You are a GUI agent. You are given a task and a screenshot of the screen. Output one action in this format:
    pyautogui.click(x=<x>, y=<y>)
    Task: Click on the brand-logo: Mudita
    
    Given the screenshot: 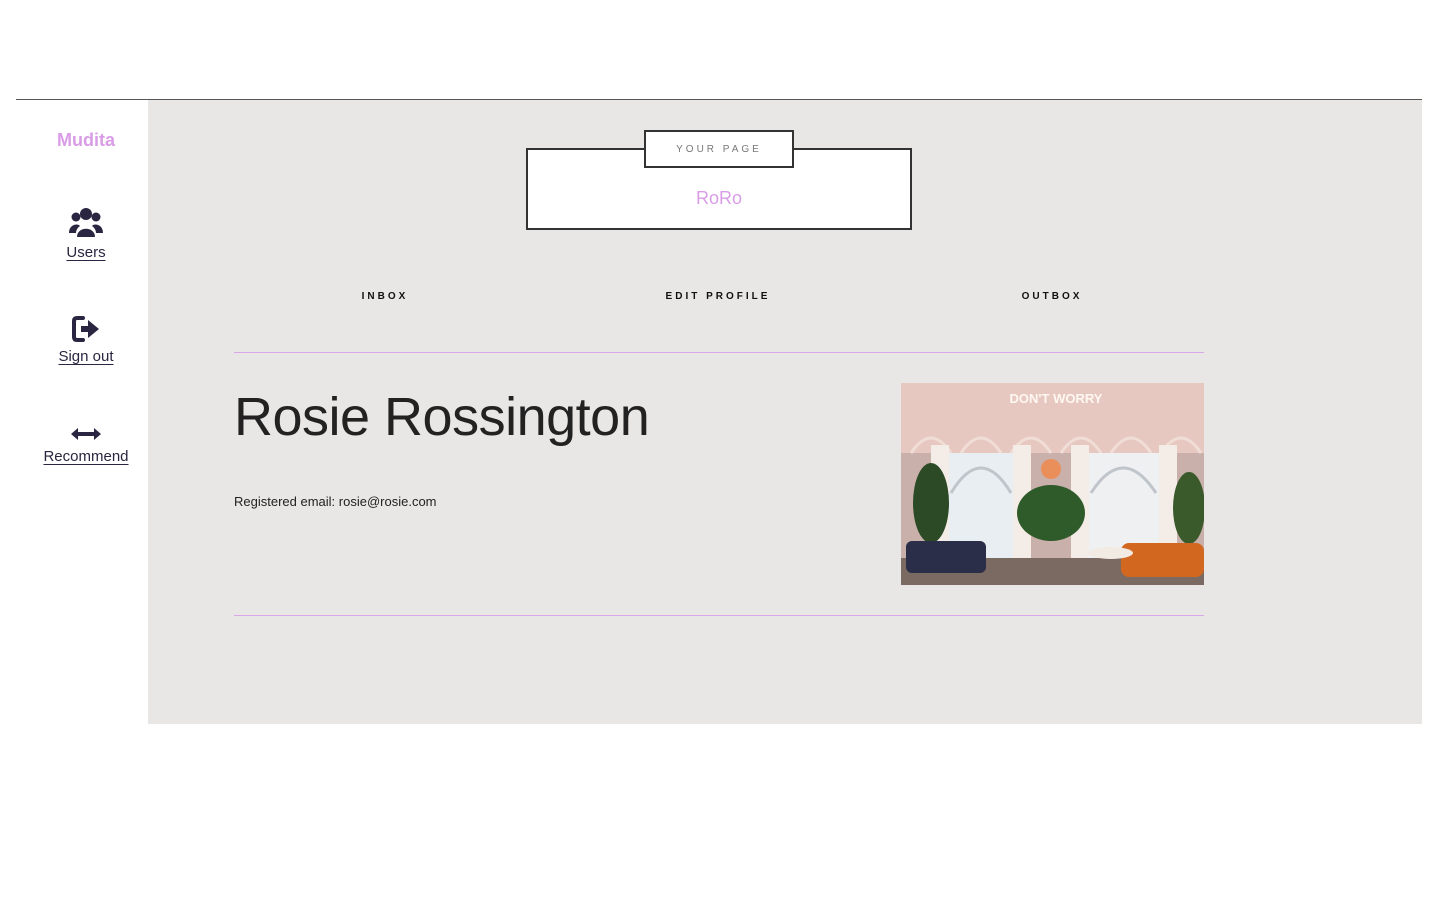 What is the action you would take?
    pyautogui.click(x=86, y=140)
    